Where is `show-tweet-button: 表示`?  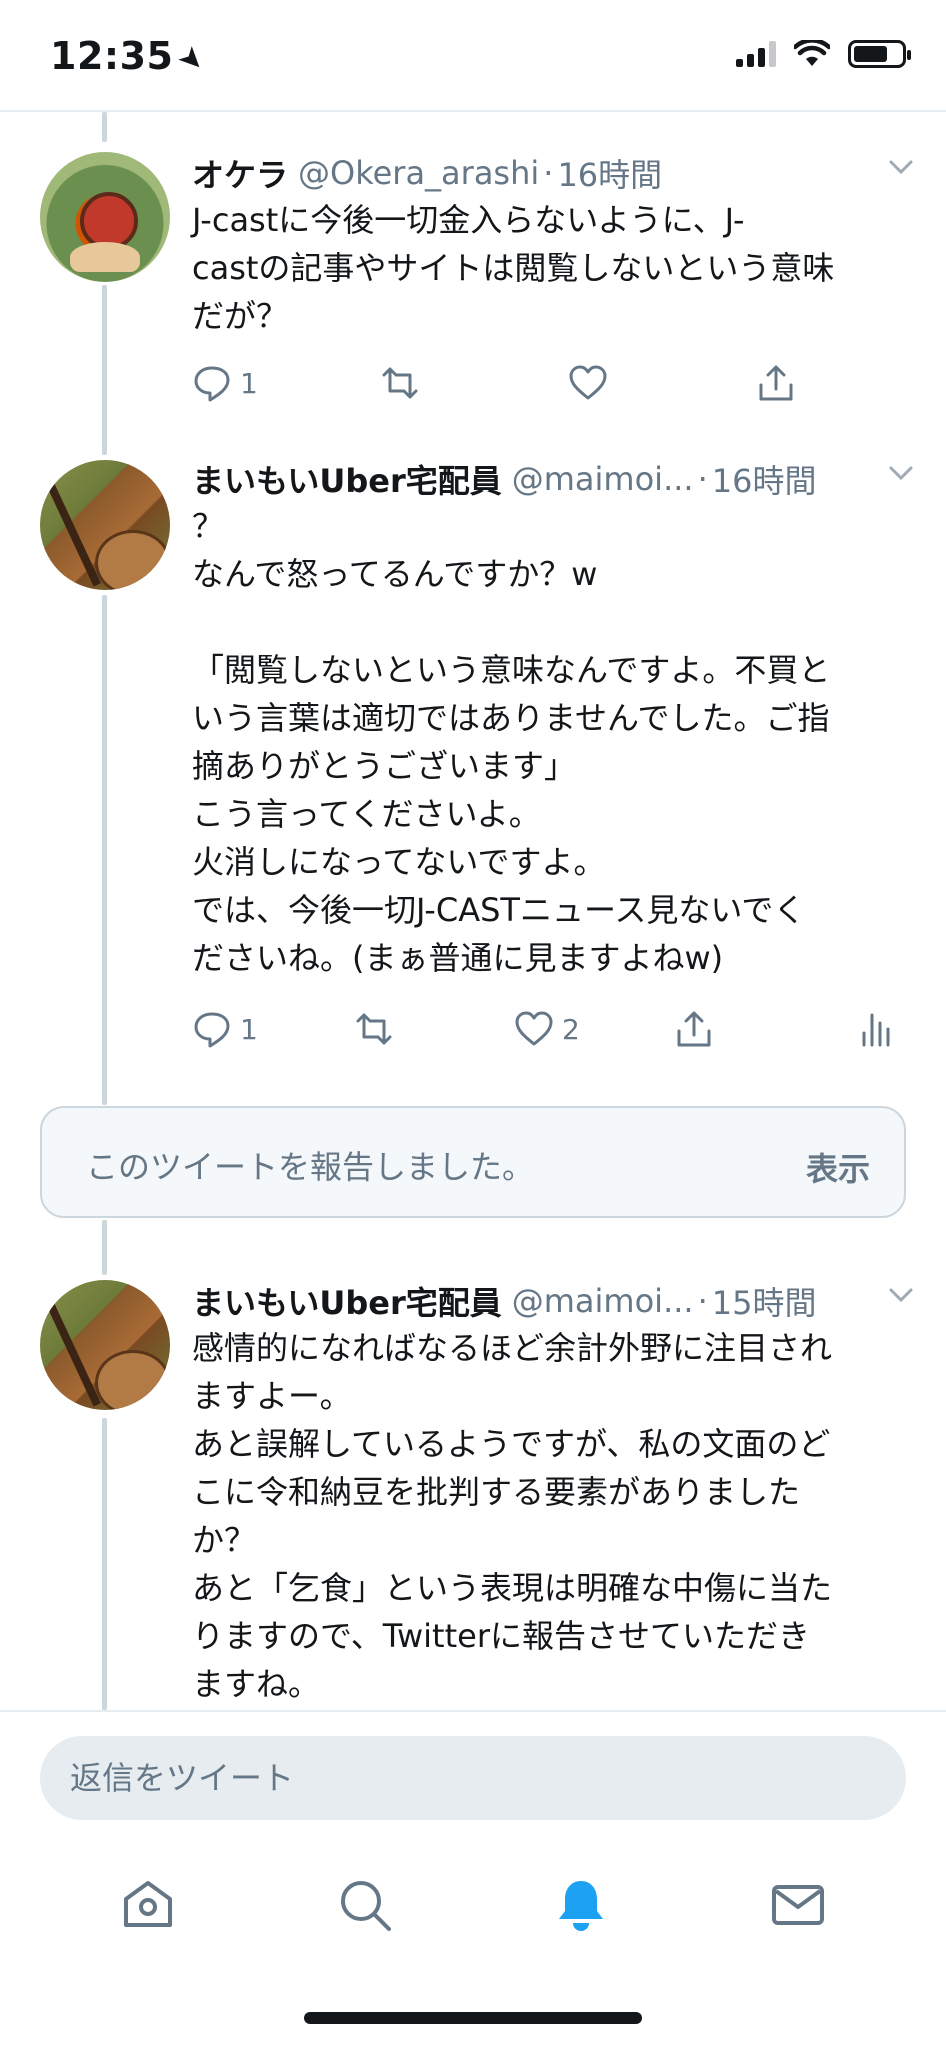 show-tweet-button: 表示 is located at coordinates (838, 1167).